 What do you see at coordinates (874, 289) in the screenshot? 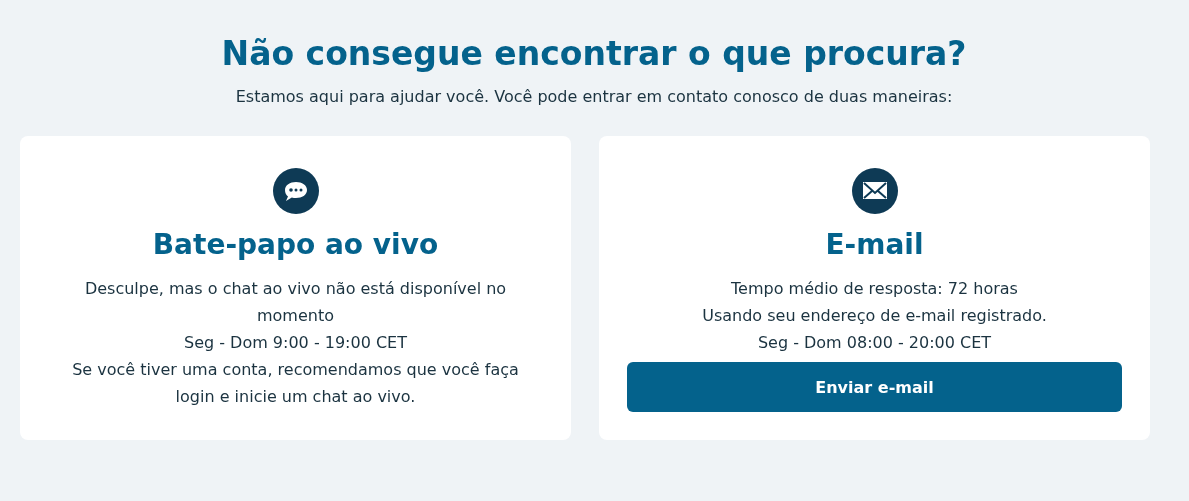
I see `info-text: Tempo médio de resposta: 72 horas` at bounding box center [874, 289].